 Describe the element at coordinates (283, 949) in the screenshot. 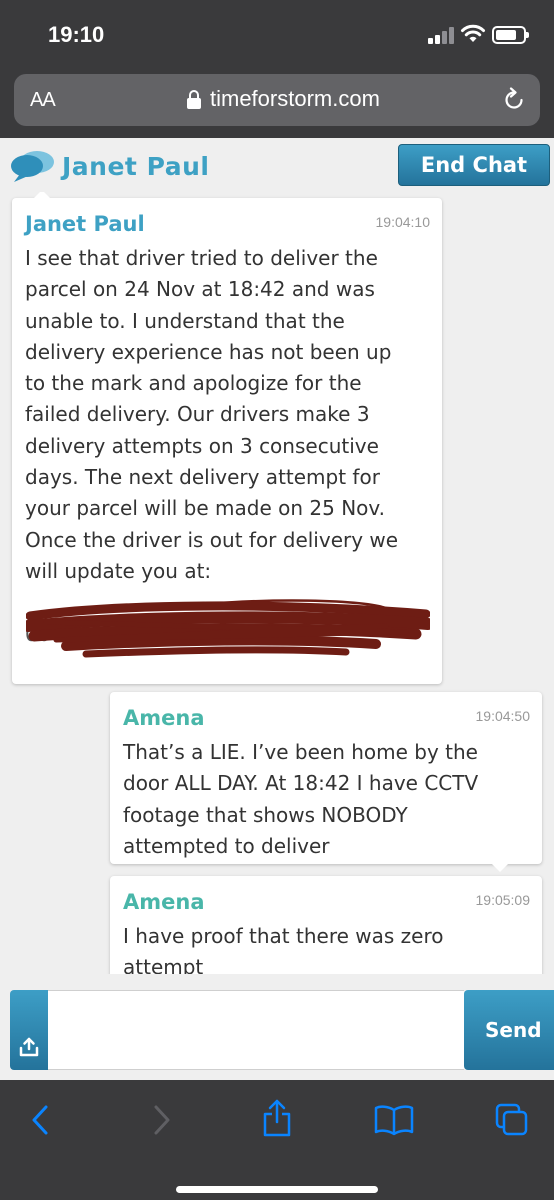

I see `message-body: I have proof that there was zero attempt` at that location.